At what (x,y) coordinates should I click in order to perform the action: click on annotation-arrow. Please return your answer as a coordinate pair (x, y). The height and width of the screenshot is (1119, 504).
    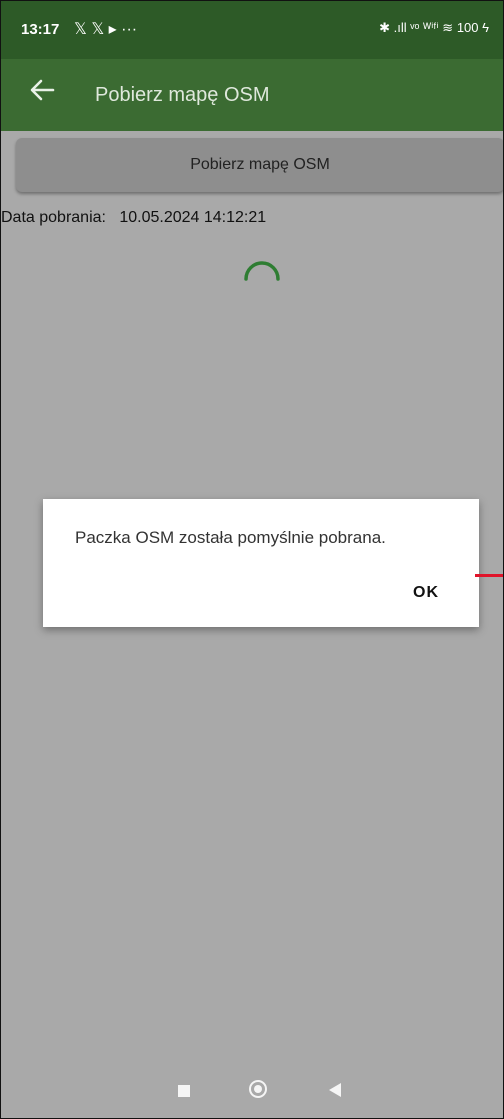
    Looking at the image, I should click on (489, 575).